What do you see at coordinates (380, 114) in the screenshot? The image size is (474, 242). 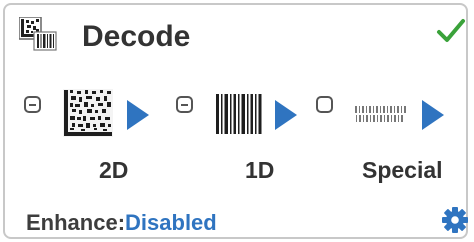 I see `special-code-icon` at bounding box center [380, 114].